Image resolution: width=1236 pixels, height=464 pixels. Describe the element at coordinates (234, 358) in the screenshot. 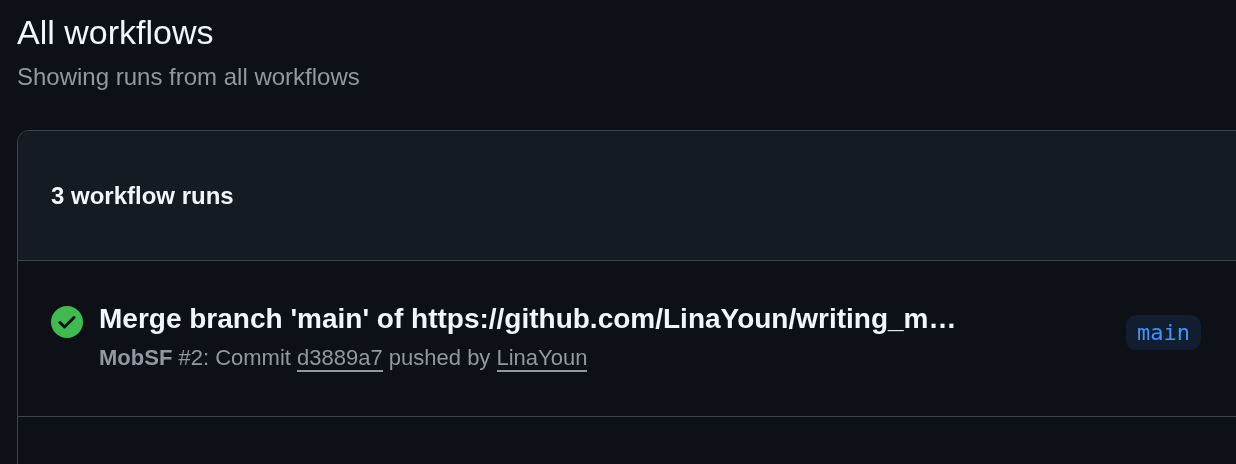

I see `run-number-text: #2: Commit` at that location.